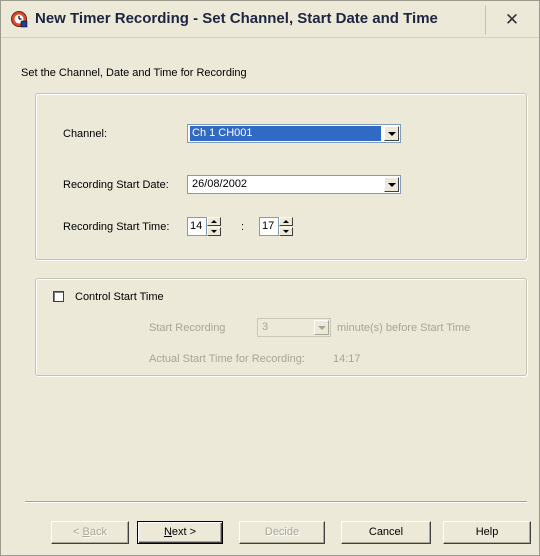 The width and height of the screenshot is (540, 556). I want to click on help-label: Help, so click(487, 532).